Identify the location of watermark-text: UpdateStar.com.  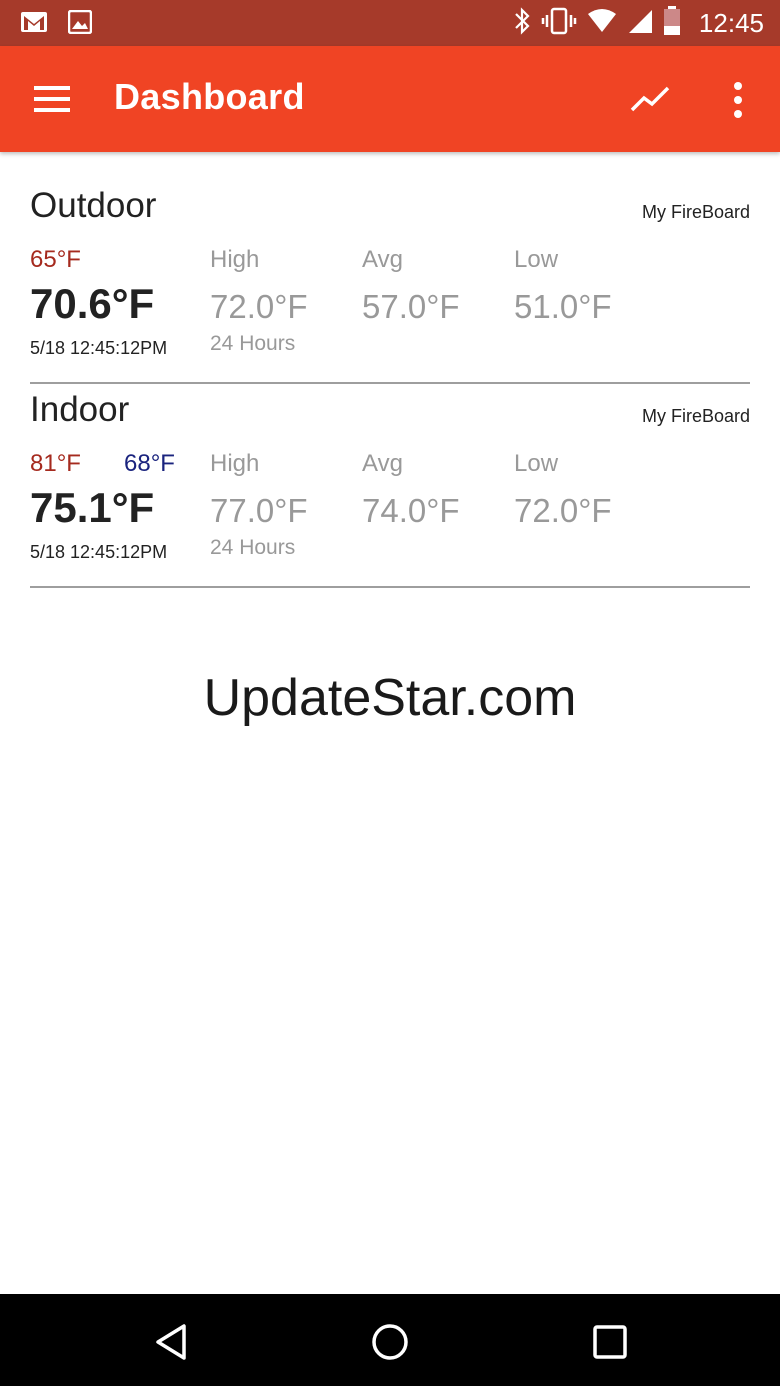
(390, 698).